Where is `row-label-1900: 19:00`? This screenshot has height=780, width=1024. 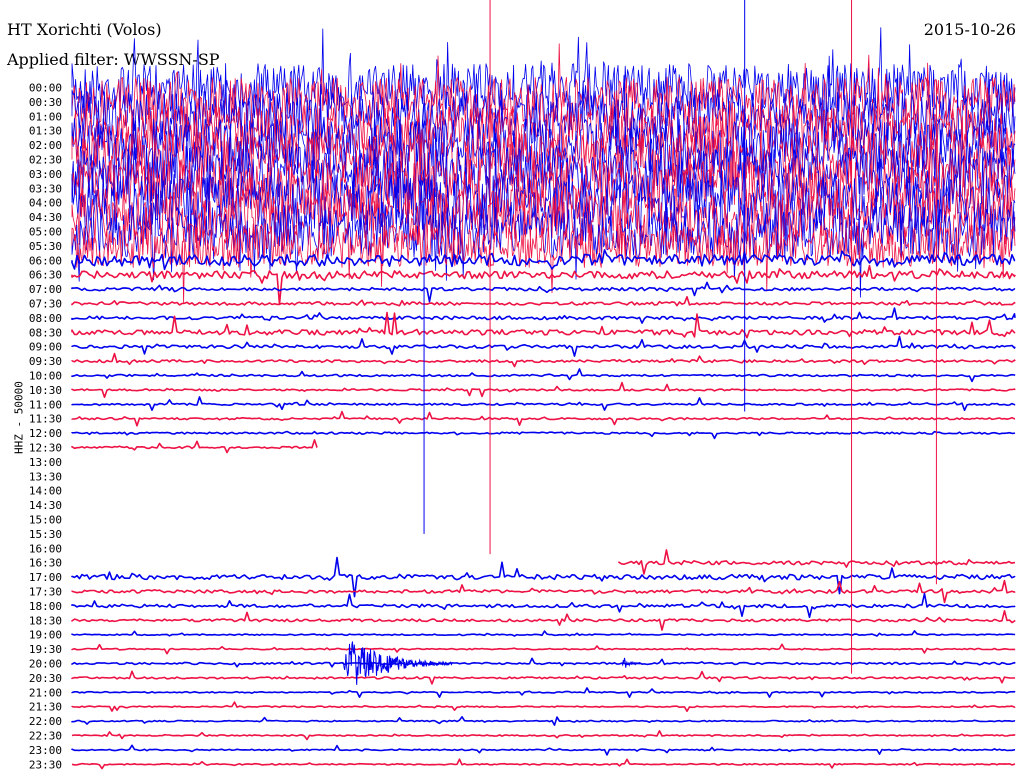
row-label-1900: 19:00 is located at coordinates (45, 635).